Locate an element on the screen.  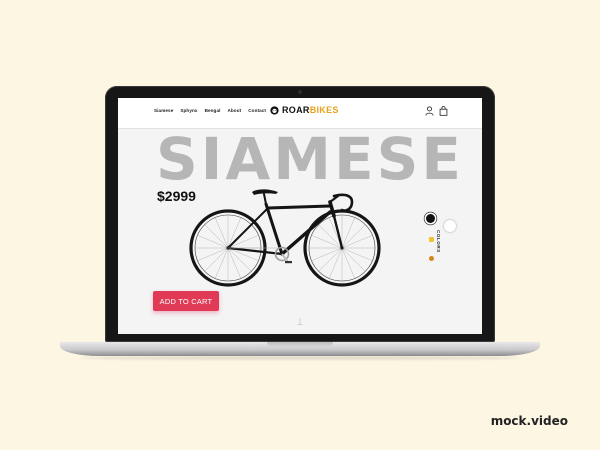
bicycle-image is located at coordinates (285, 238).